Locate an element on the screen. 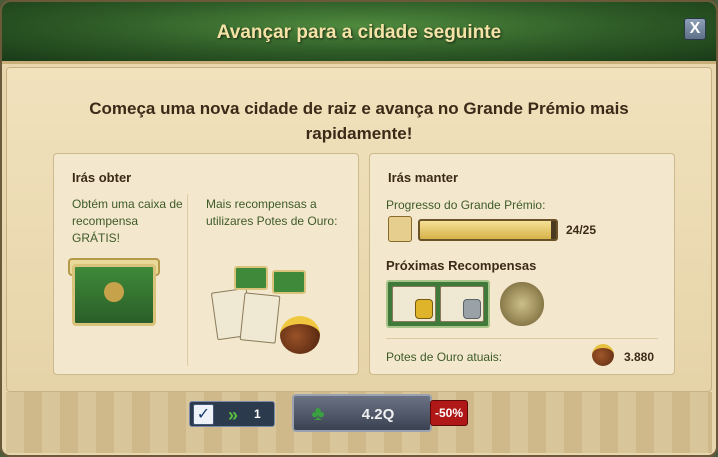 The height and width of the screenshot is (457, 718). advance-button: ♣ 4.2Q is located at coordinates (362, 413).